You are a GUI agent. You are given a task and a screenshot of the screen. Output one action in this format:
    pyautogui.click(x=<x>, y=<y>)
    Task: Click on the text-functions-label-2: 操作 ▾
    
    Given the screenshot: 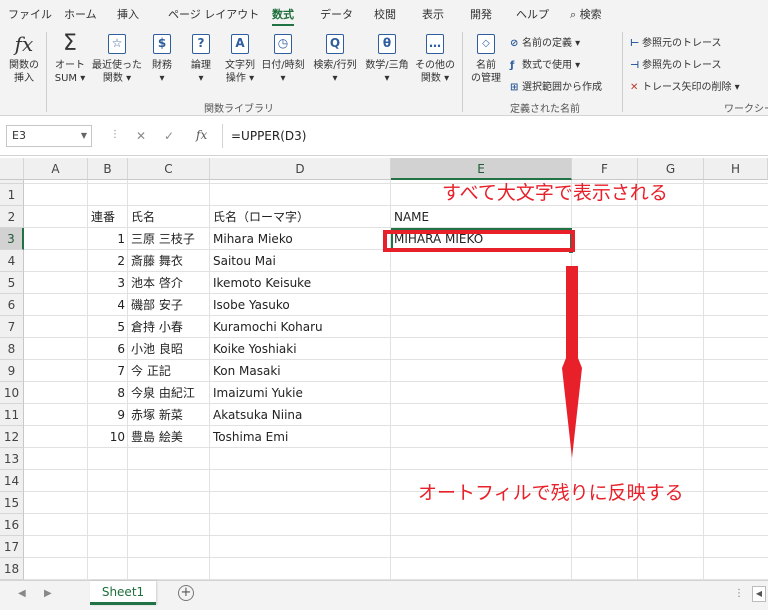 What is the action you would take?
    pyautogui.click(x=240, y=78)
    